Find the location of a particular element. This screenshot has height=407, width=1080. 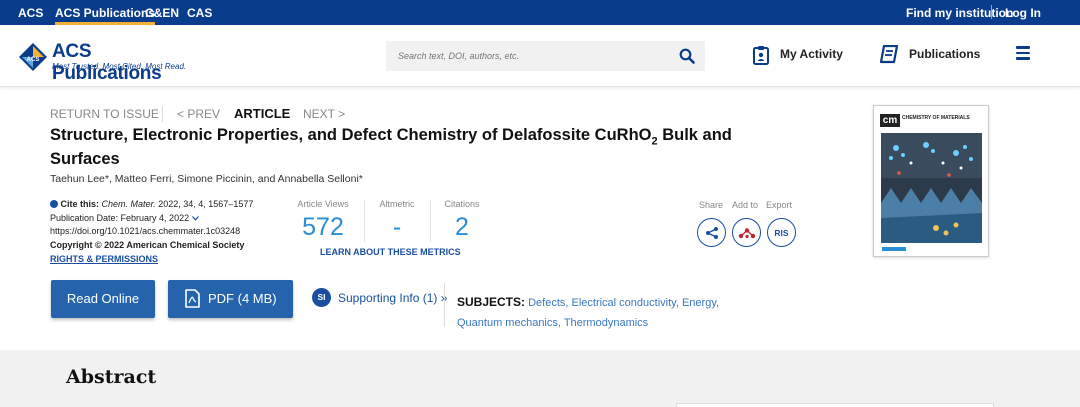

article-views-value: 572 is located at coordinates (323, 227).